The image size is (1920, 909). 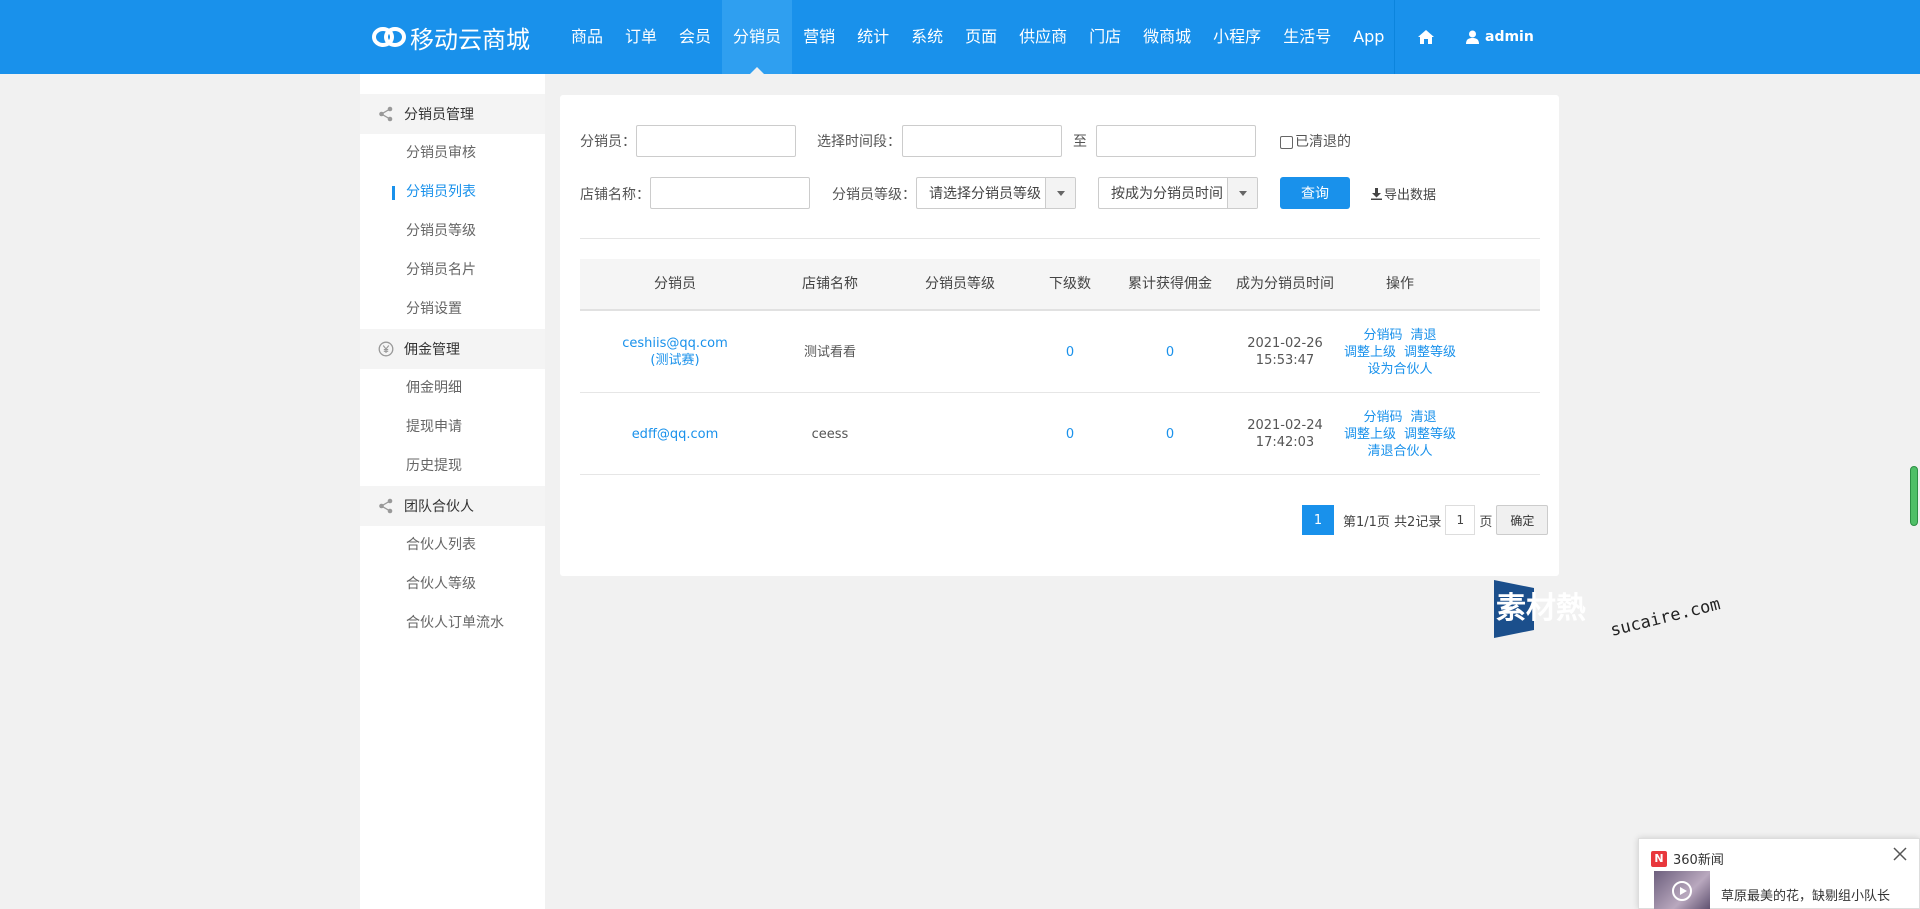 What do you see at coordinates (960, 284) in the screenshot?
I see `column-header: 分销员等级` at bounding box center [960, 284].